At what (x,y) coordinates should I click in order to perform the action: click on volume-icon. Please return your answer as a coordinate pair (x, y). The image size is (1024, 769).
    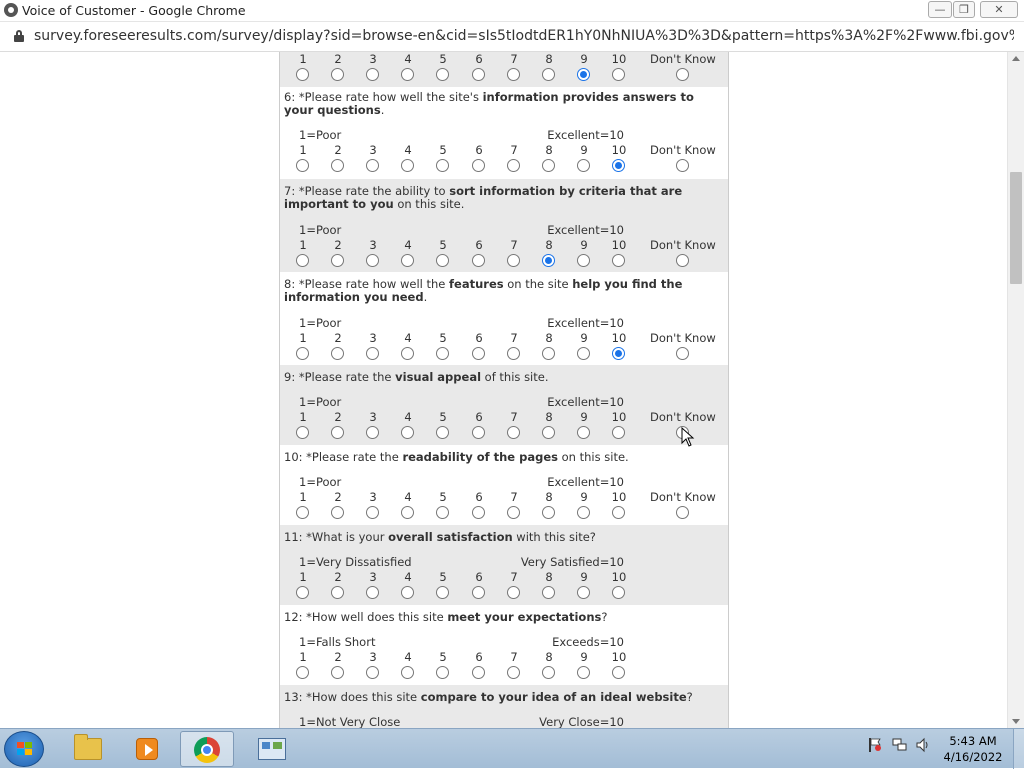
    Looking at the image, I should click on (923, 745).